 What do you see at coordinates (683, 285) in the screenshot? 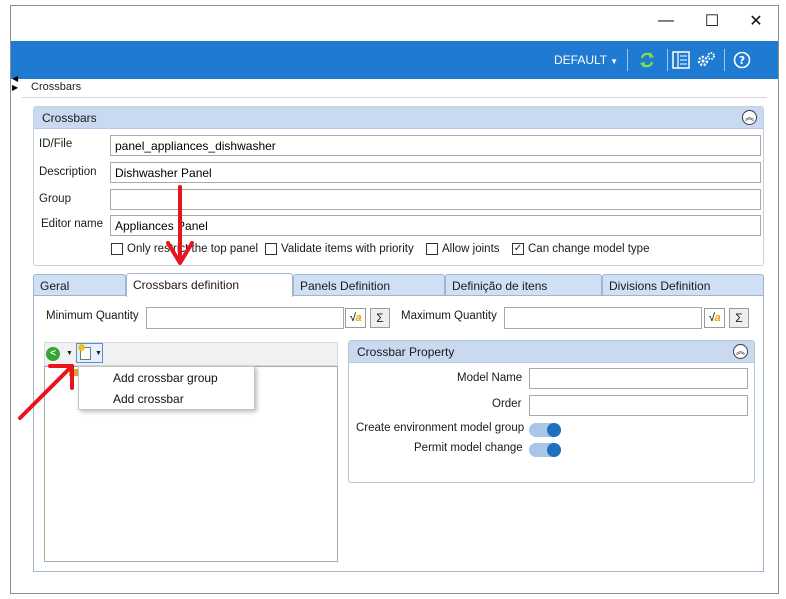
I see `tab-divisions-definition: Divisions Definition` at bounding box center [683, 285].